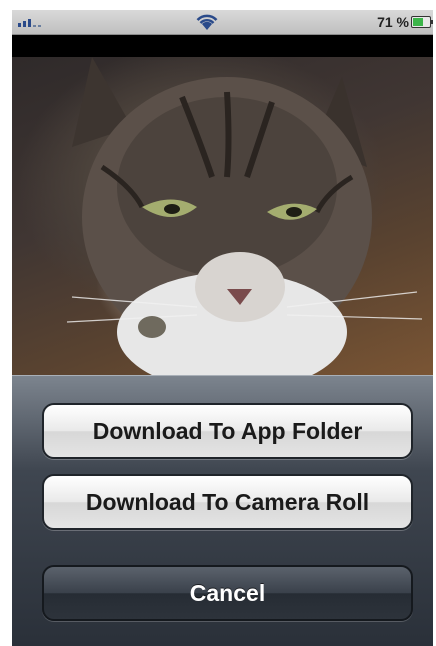  I want to click on battery-icon, so click(422, 22).